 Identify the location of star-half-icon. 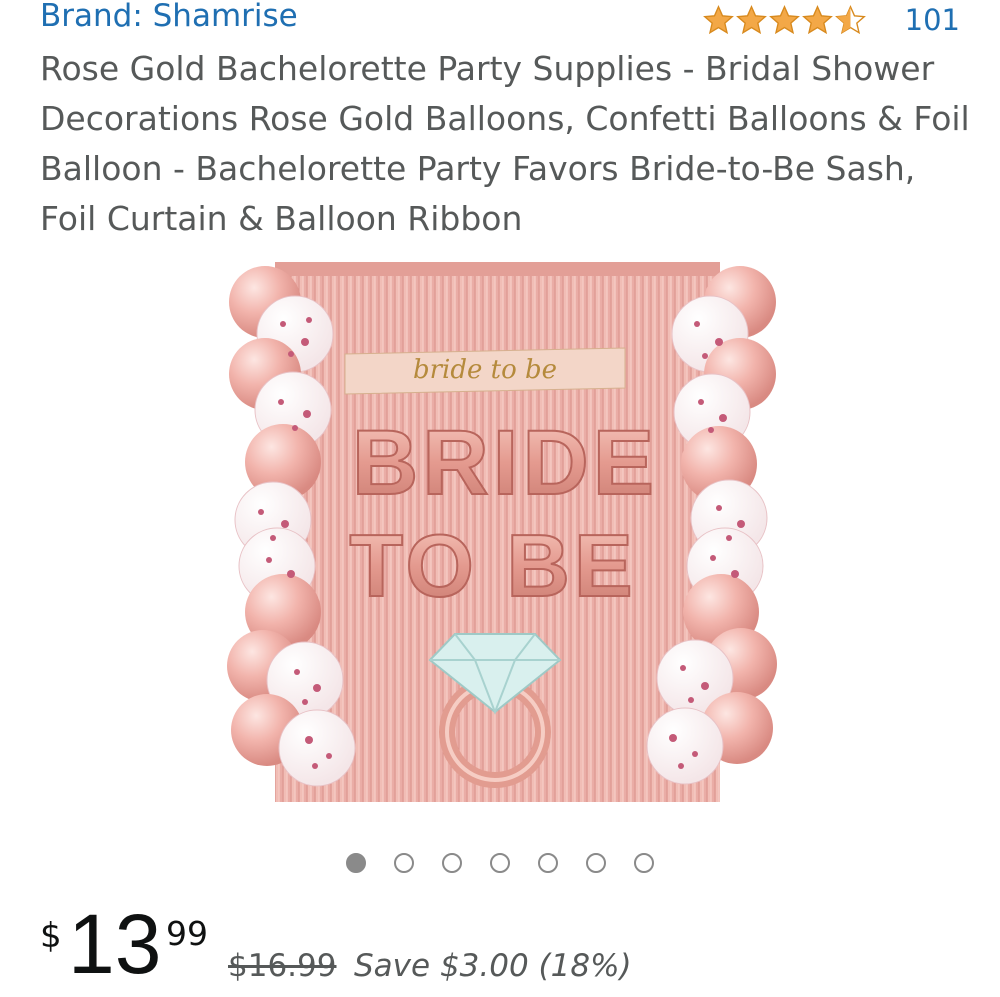
(850, 19).